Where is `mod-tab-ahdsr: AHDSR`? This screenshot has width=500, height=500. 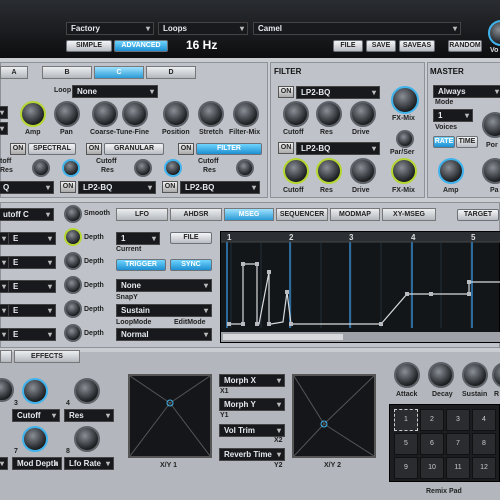 mod-tab-ahdsr: AHDSR is located at coordinates (196, 214).